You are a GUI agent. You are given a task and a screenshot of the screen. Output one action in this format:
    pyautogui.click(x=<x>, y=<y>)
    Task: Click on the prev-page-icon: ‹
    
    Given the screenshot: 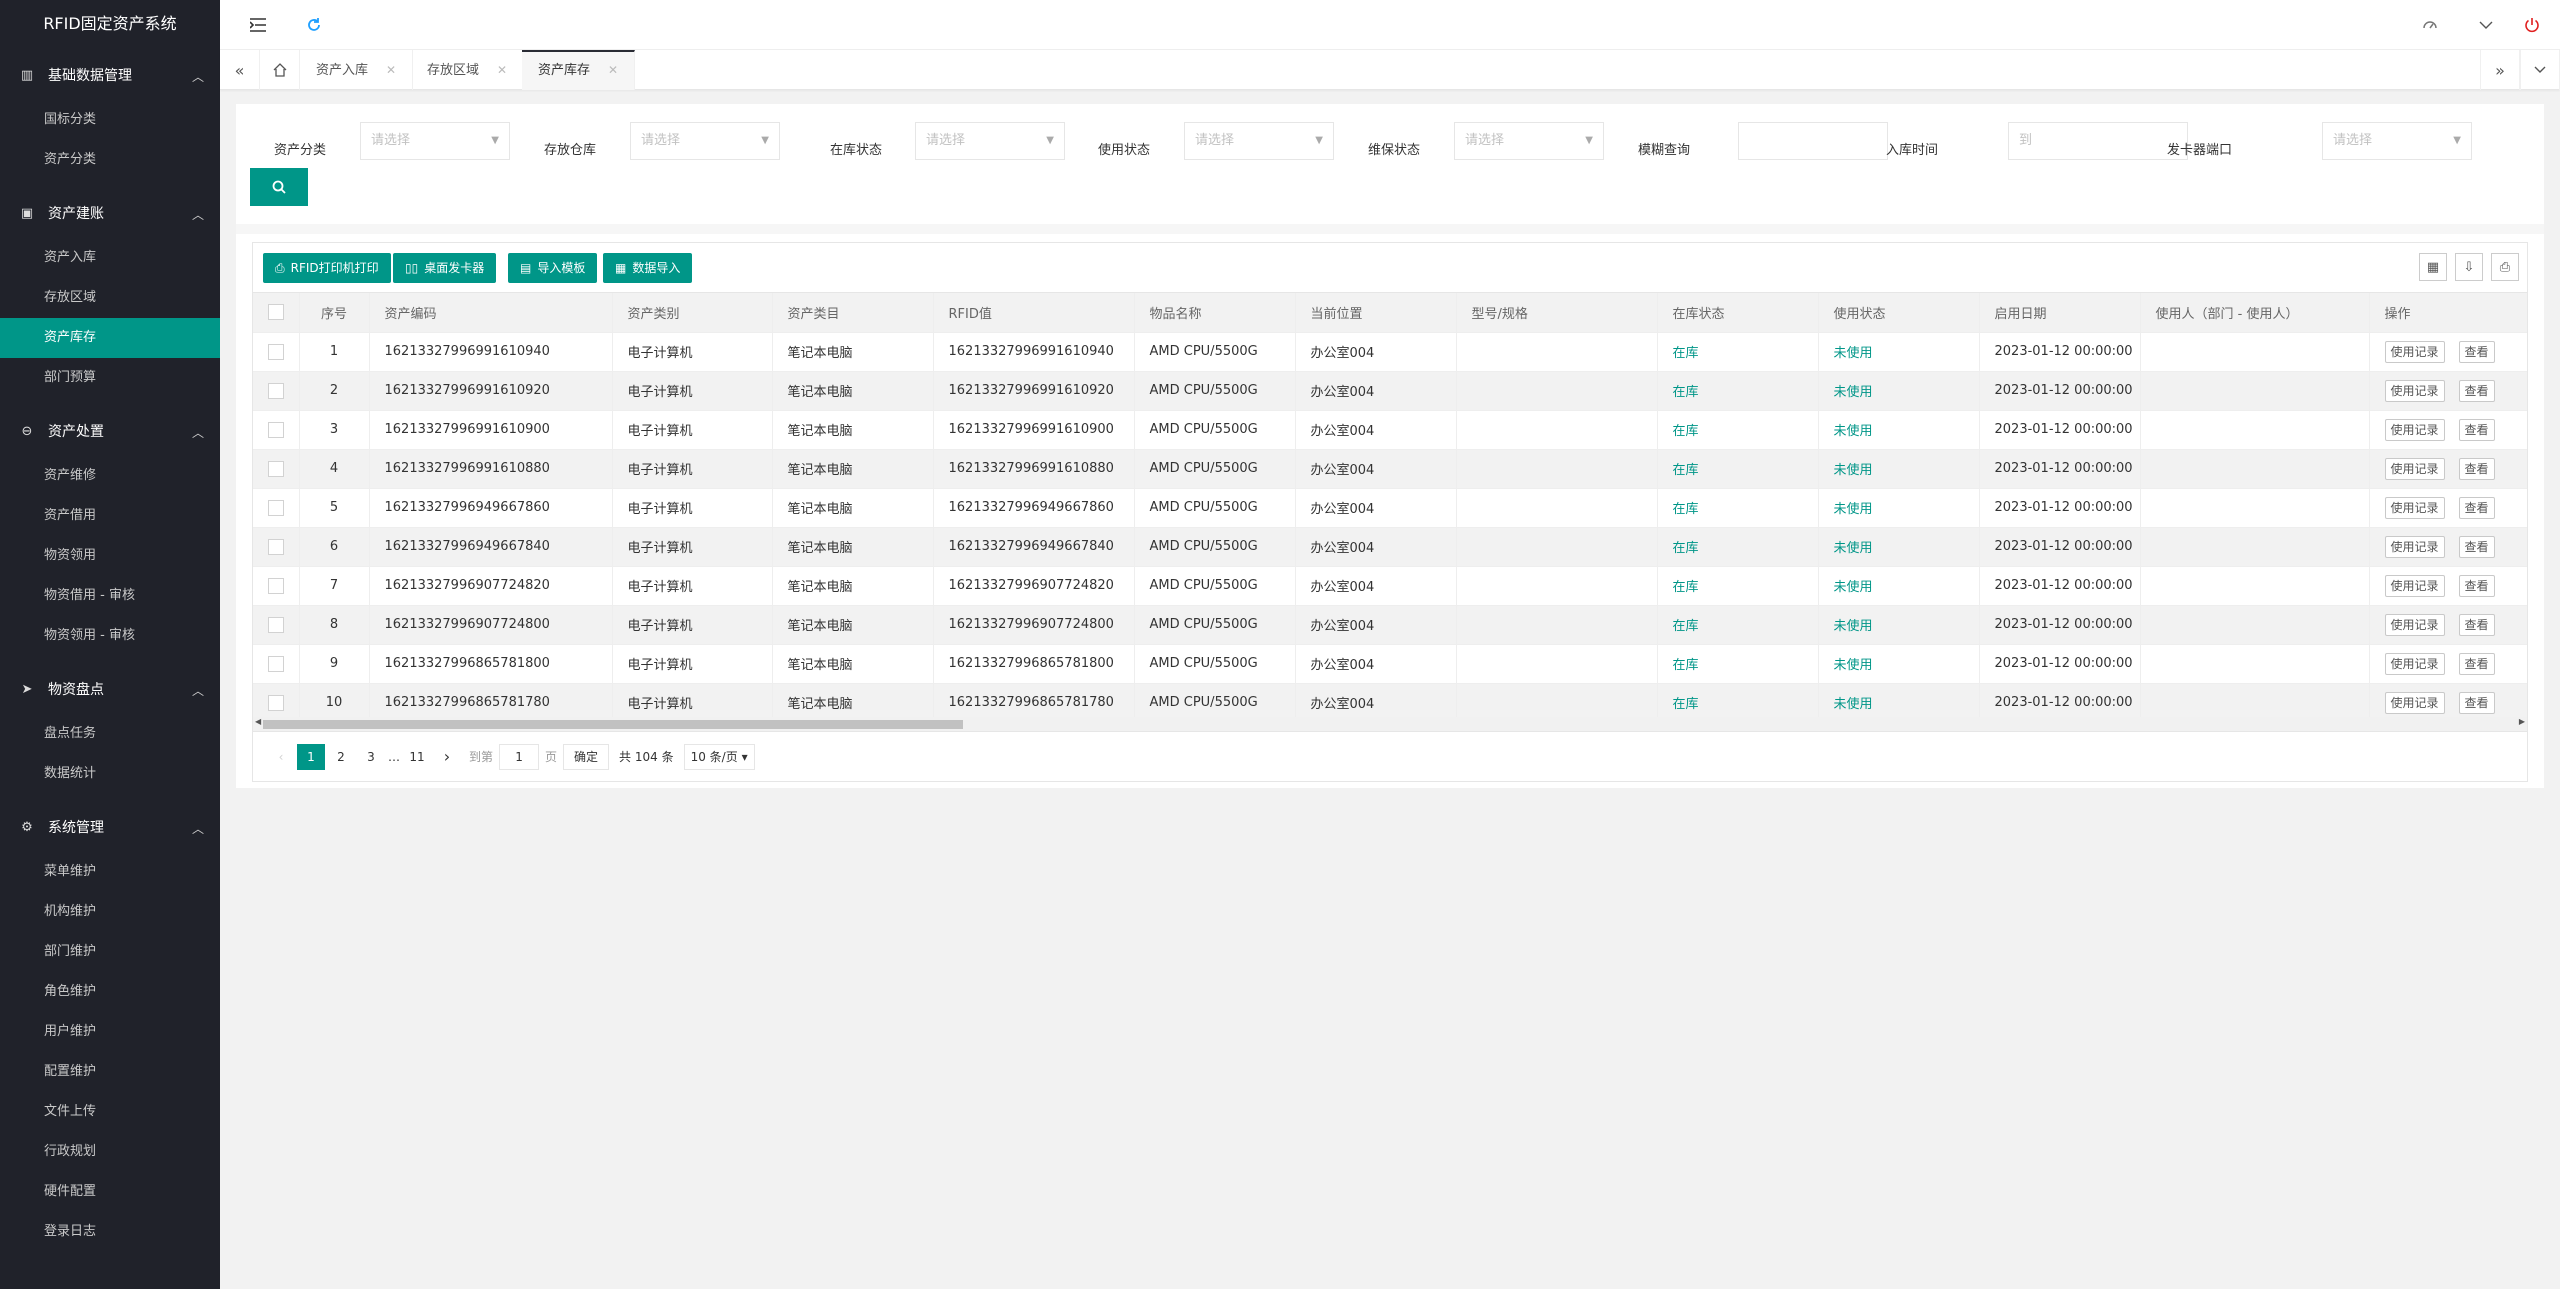 What is the action you would take?
    pyautogui.click(x=281, y=757)
    